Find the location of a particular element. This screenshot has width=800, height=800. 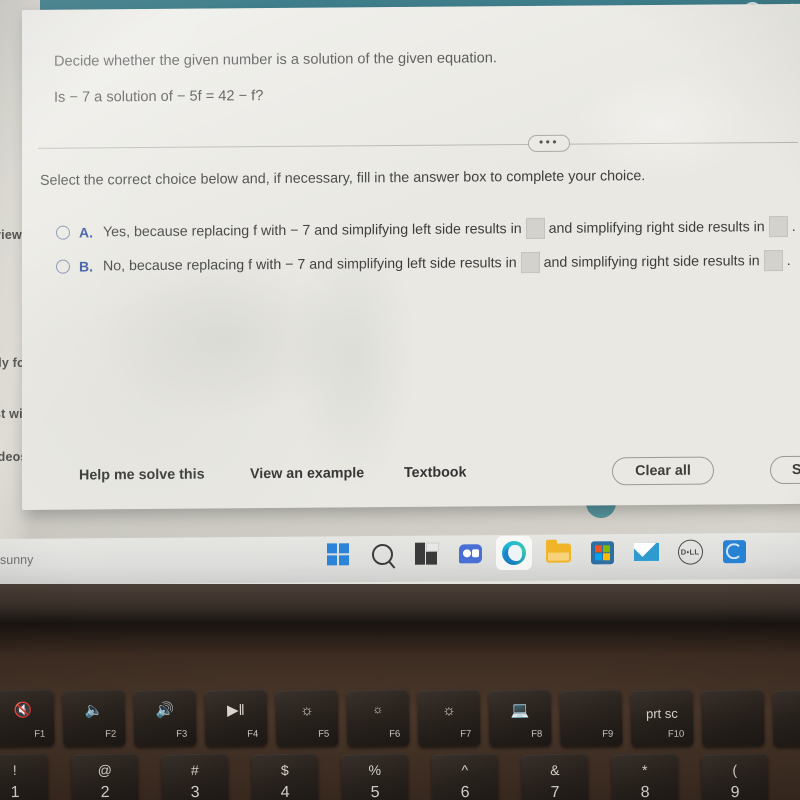

key-f10: prt sc F10 is located at coordinates (662, 718).